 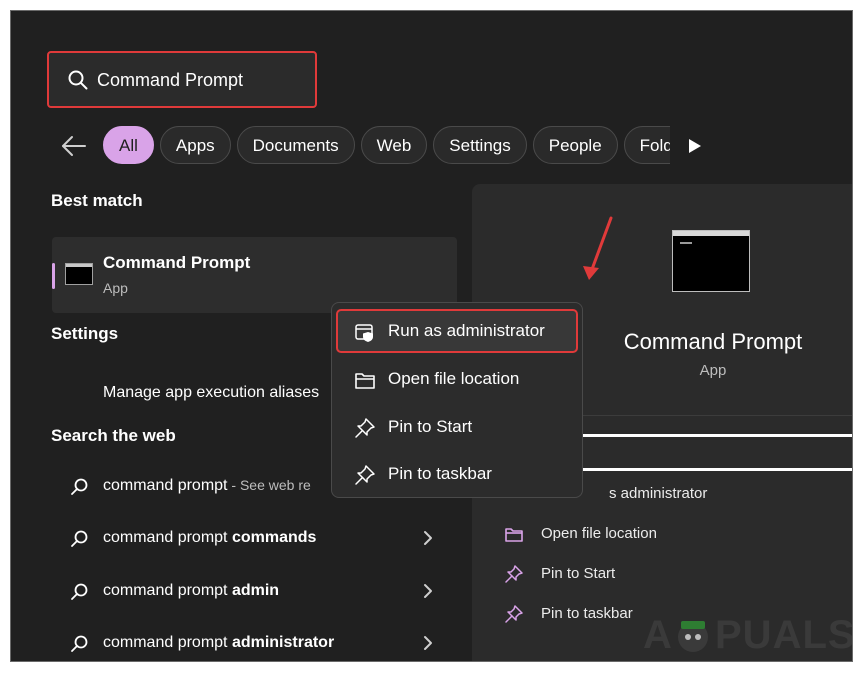 What do you see at coordinates (364, 333) in the screenshot?
I see `shield-icon` at bounding box center [364, 333].